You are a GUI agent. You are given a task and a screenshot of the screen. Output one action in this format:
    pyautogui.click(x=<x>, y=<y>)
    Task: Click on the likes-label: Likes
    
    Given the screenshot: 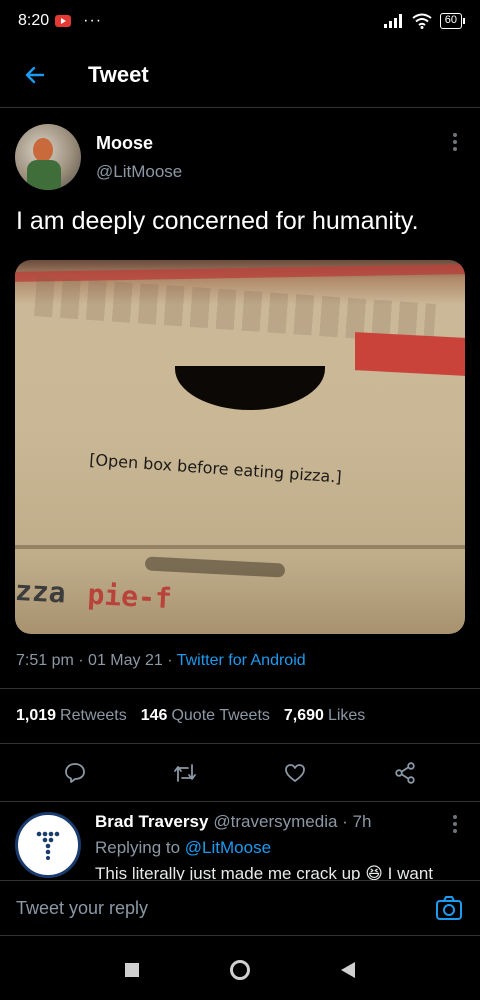 What is the action you would take?
    pyautogui.click(x=346, y=715)
    